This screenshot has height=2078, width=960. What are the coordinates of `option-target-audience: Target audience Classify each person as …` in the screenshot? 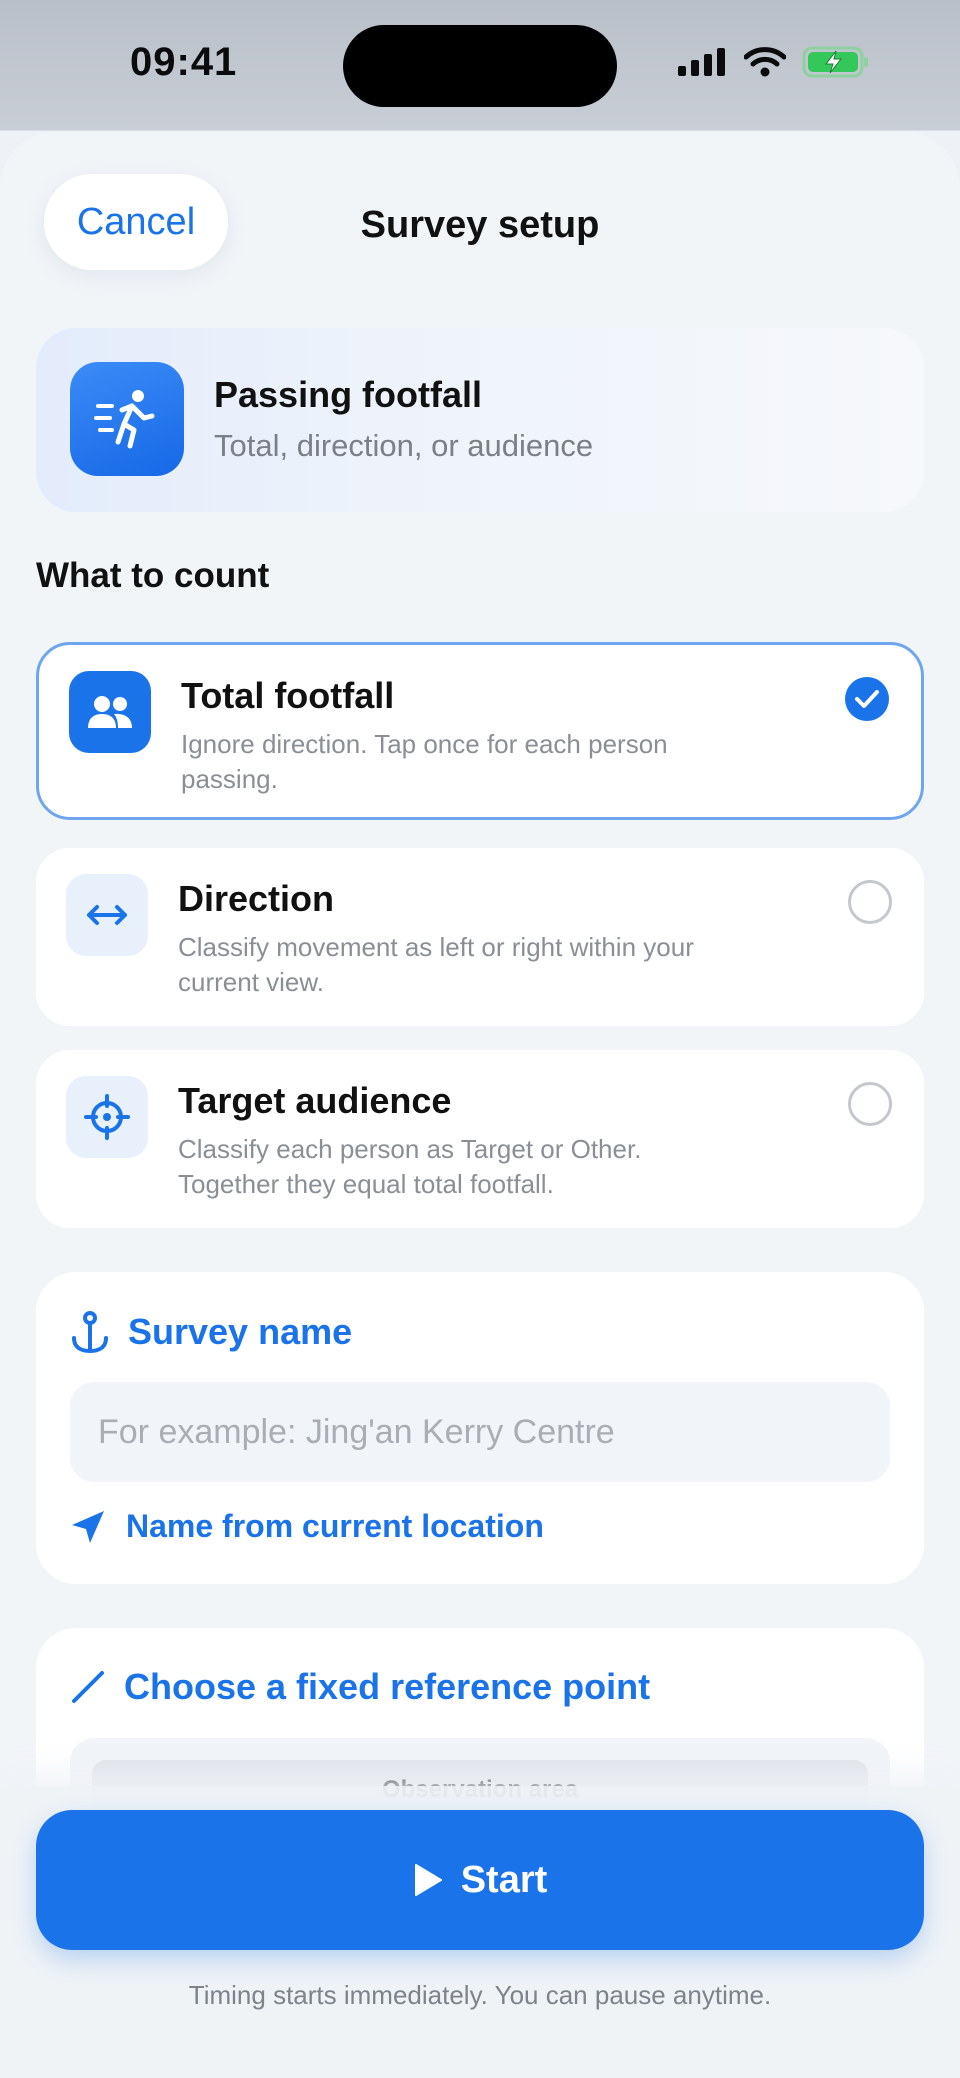 It's located at (480, 1139).